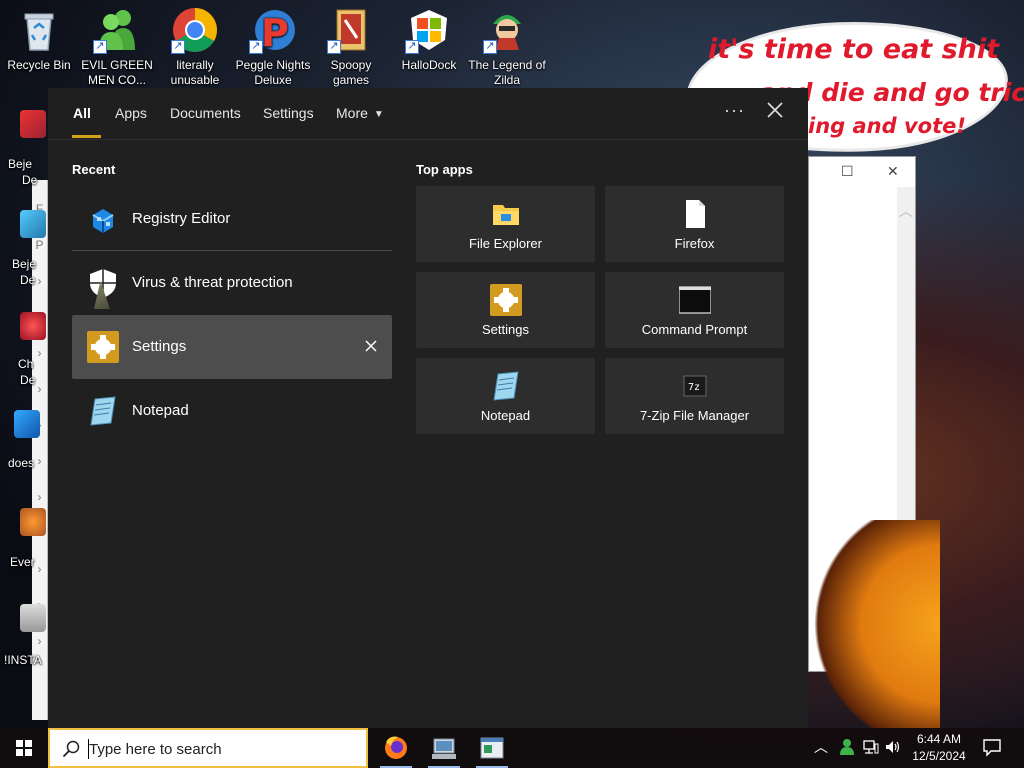 The width and height of the screenshot is (1024, 768). Describe the element at coordinates (181, 218) in the screenshot. I see `recent-item-label: Registry Editor` at that location.